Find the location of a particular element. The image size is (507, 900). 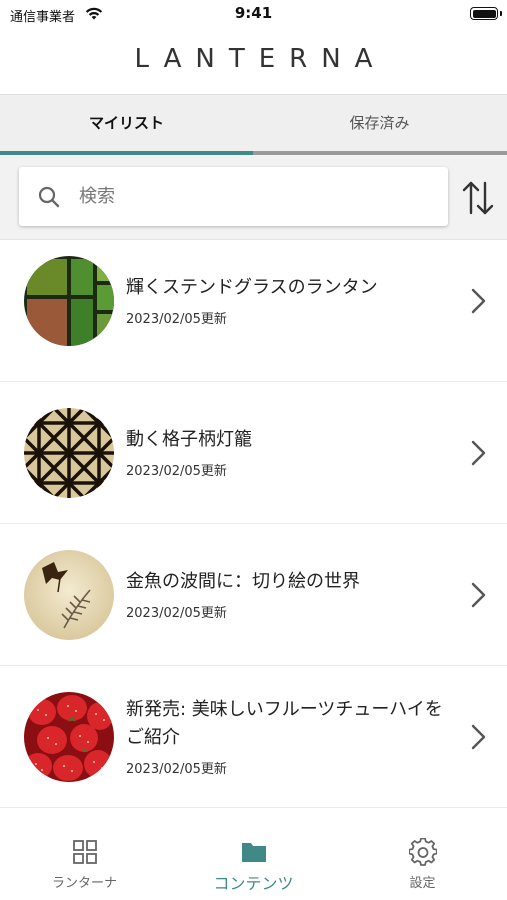

search-input is located at coordinates (256, 196).